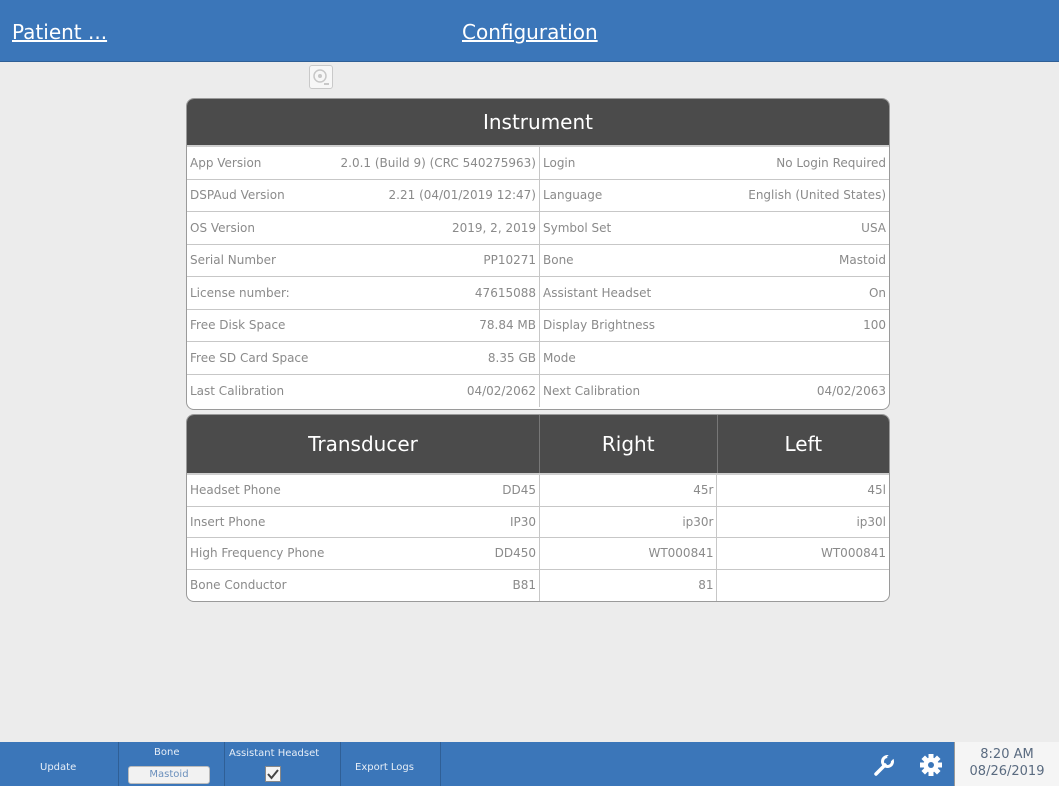 The height and width of the screenshot is (786, 1059). What do you see at coordinates (363, 195) in the screenshot?
I see `instrument-cell: DSPAud Version 2.21 (04/01/2019 12:47)` at bounding box center [363, 195].